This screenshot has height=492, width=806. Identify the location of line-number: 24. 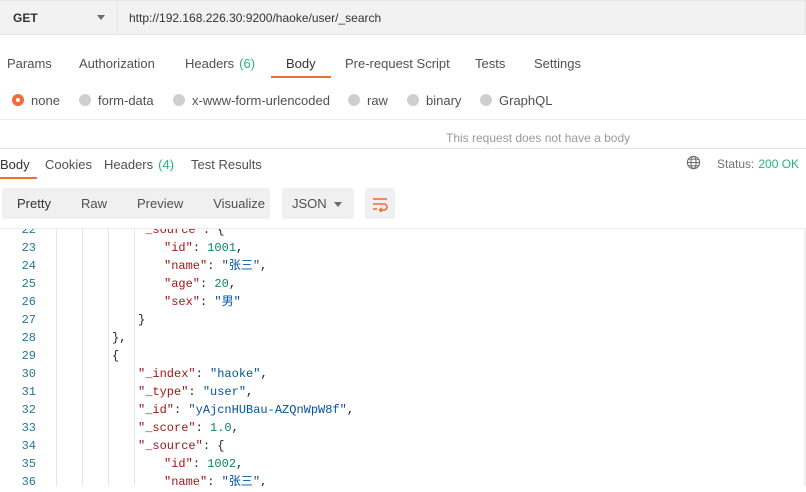
(28, 266).